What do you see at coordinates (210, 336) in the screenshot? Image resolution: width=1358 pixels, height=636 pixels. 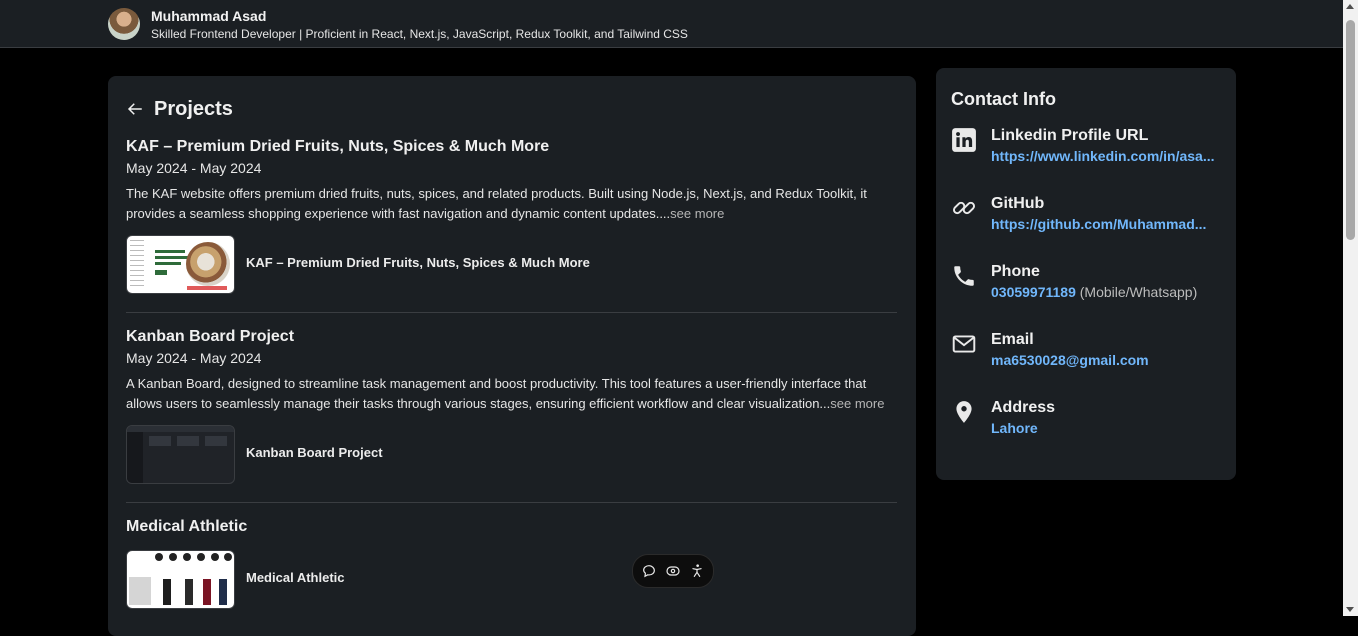 I see `project-title: Kanban Board Project` at bounding box center [210, 336].